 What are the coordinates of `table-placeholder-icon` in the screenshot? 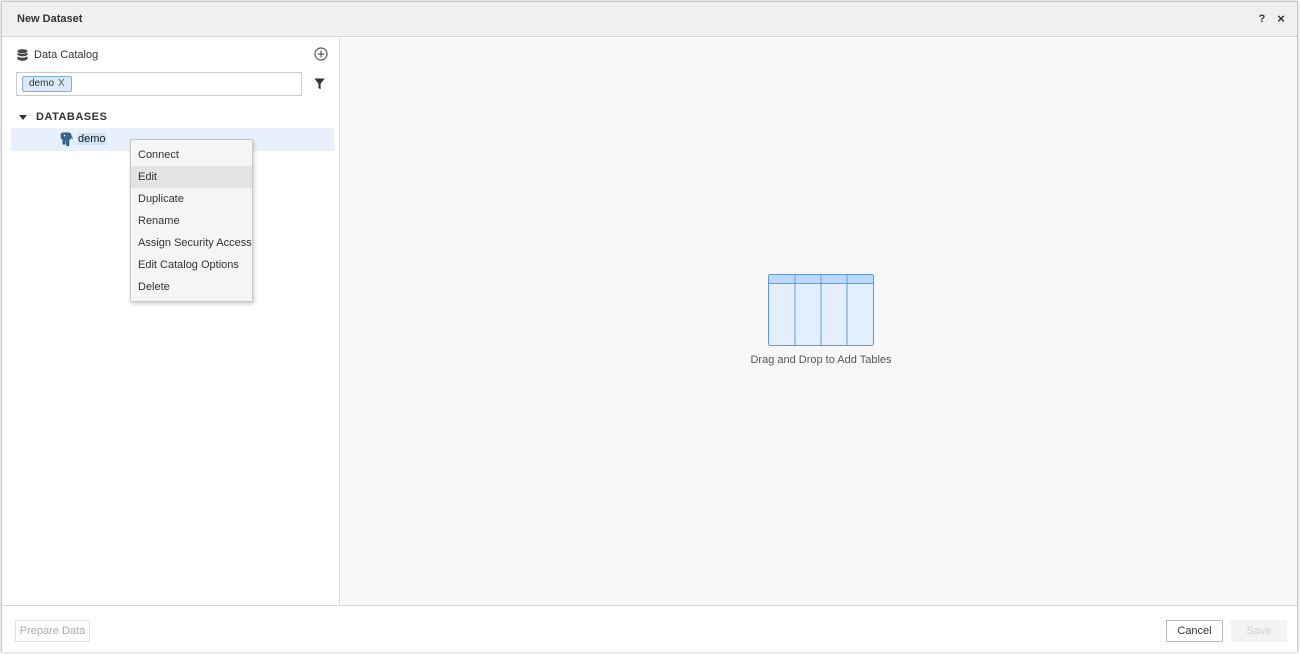 It's located at (821, 310).